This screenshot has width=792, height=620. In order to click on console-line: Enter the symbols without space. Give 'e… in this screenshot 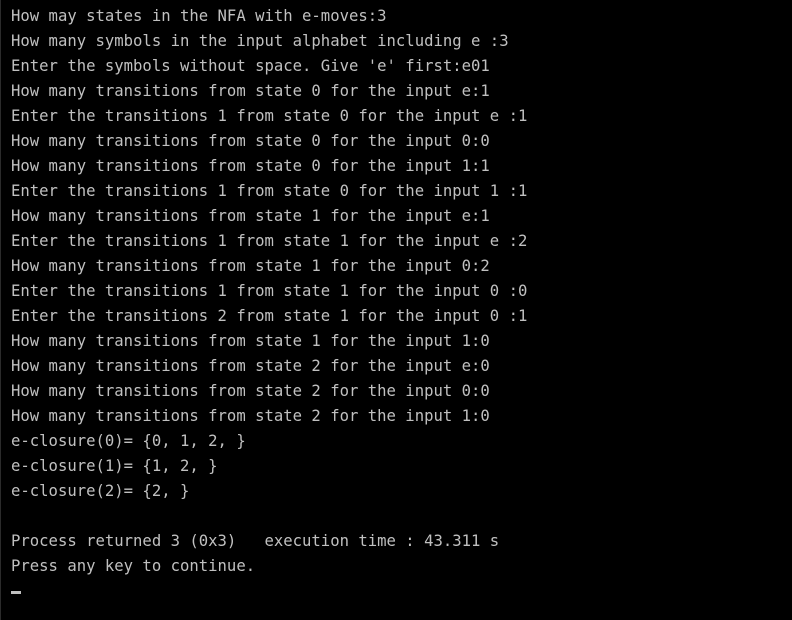, I will do `click(250, 66)`.